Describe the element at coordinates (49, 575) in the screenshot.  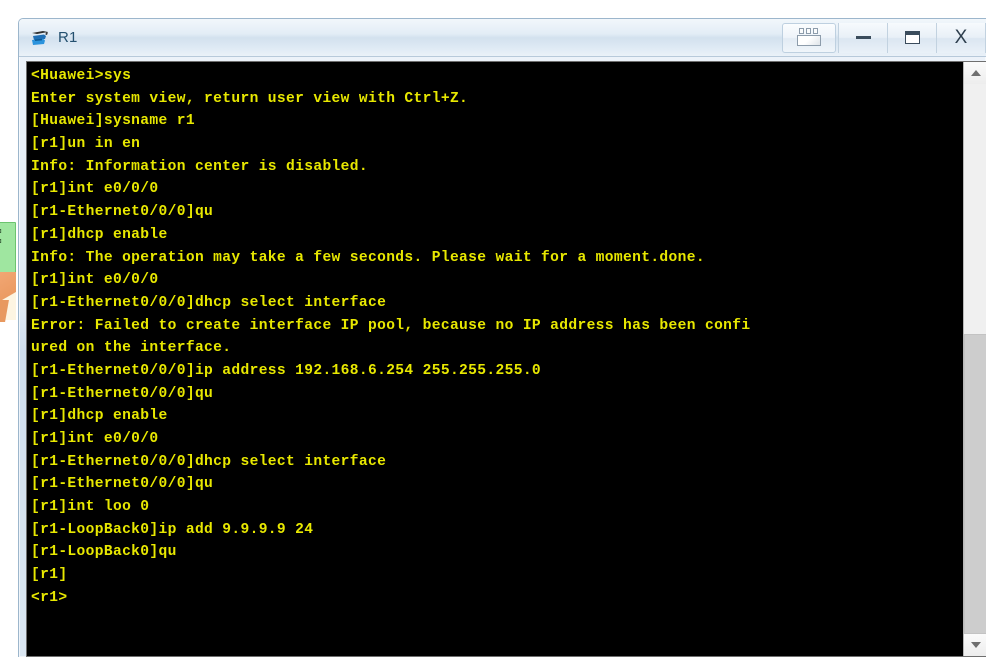
I see `terminal-line: [r1]` at that location.